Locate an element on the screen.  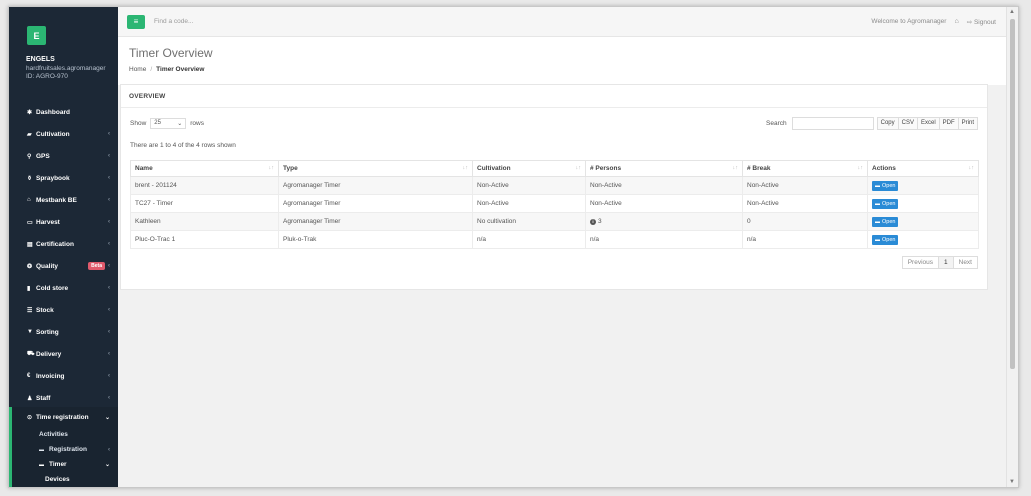
sidebar-item-harvest: ▭ Harvest ‹ is located at coordinates (63, 222).